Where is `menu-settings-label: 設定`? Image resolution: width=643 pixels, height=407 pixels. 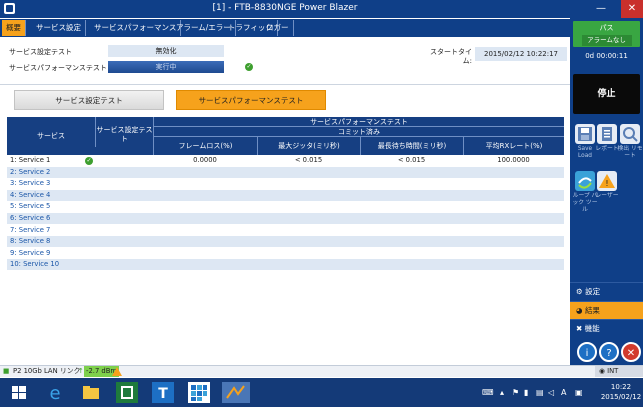
menu-settings-label: 設定 is located at coordinates (593, 291).